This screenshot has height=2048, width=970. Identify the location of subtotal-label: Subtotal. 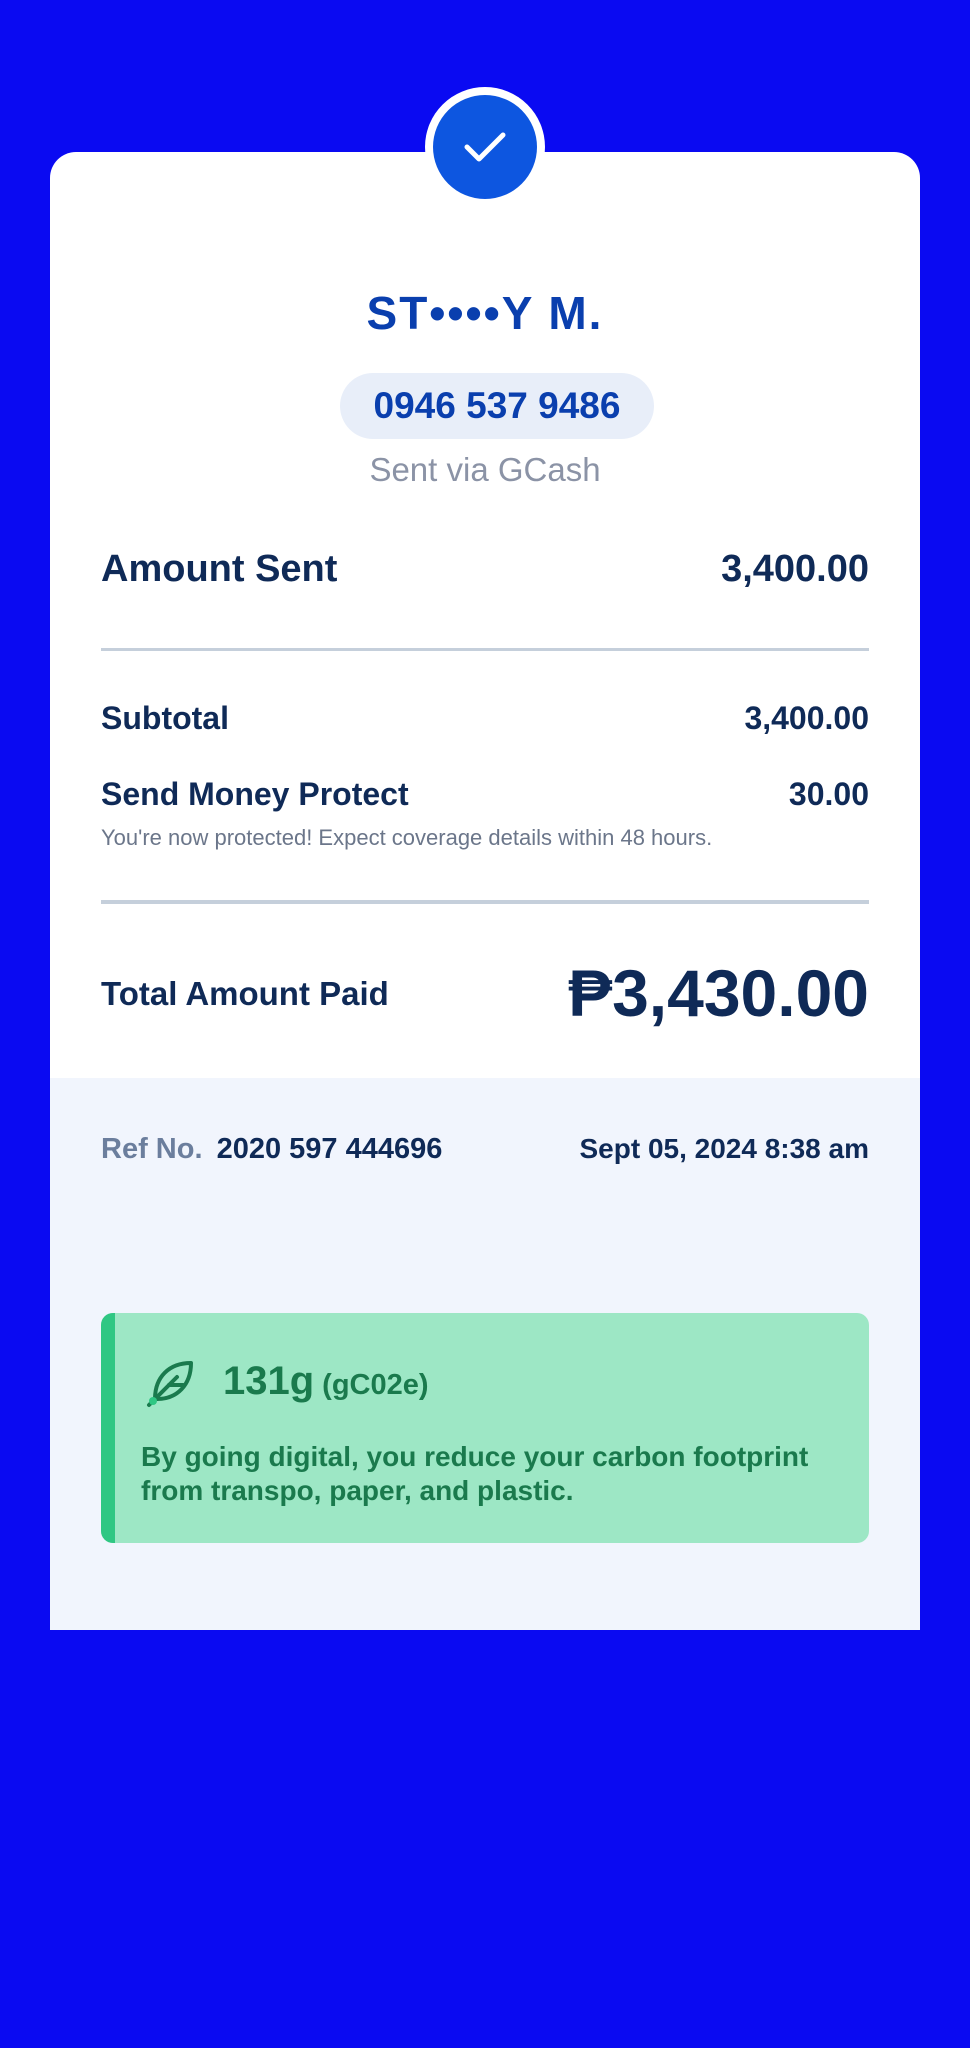
(165, 718).